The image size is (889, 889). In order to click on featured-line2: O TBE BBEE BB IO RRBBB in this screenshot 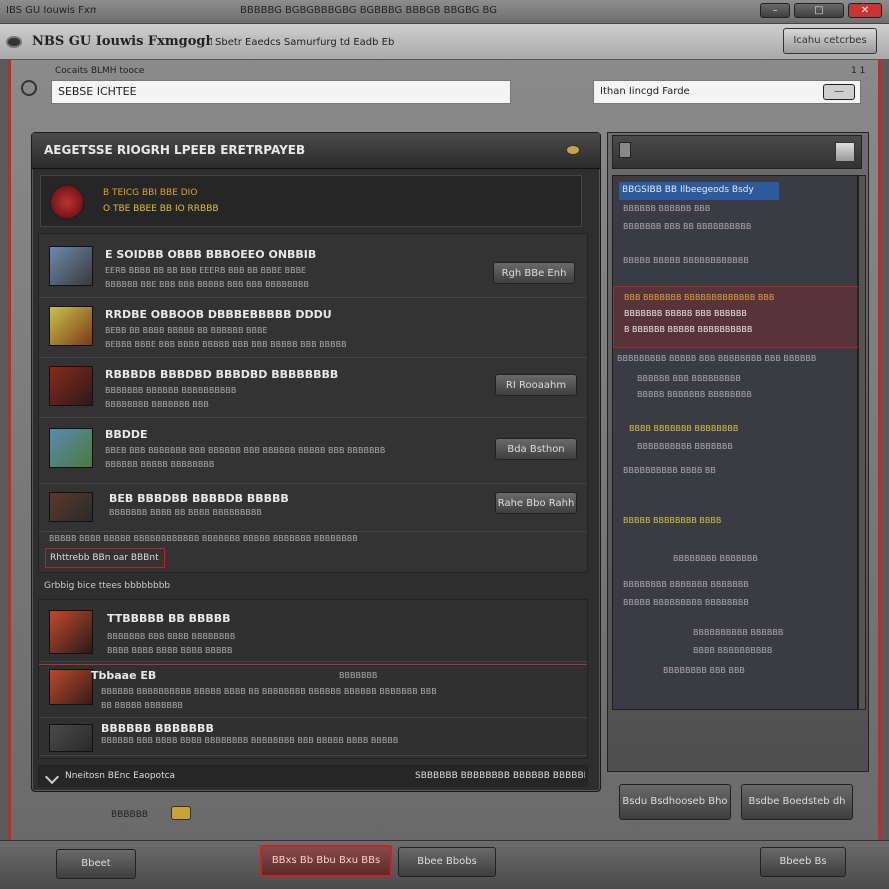, I will do `click(161, 209)`.